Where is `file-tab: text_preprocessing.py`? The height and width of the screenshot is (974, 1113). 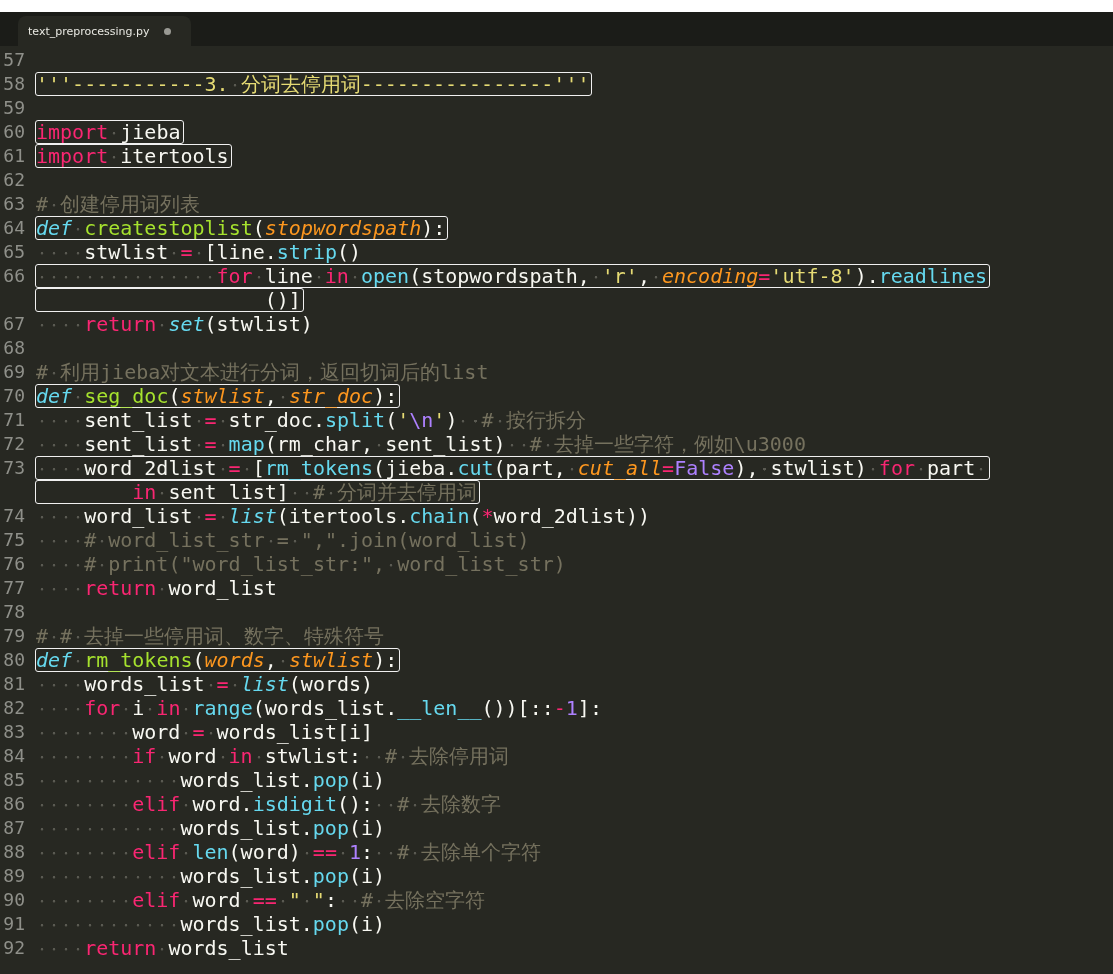 file-tab: text_preprocessing.py is located at coordinates (104, 31).